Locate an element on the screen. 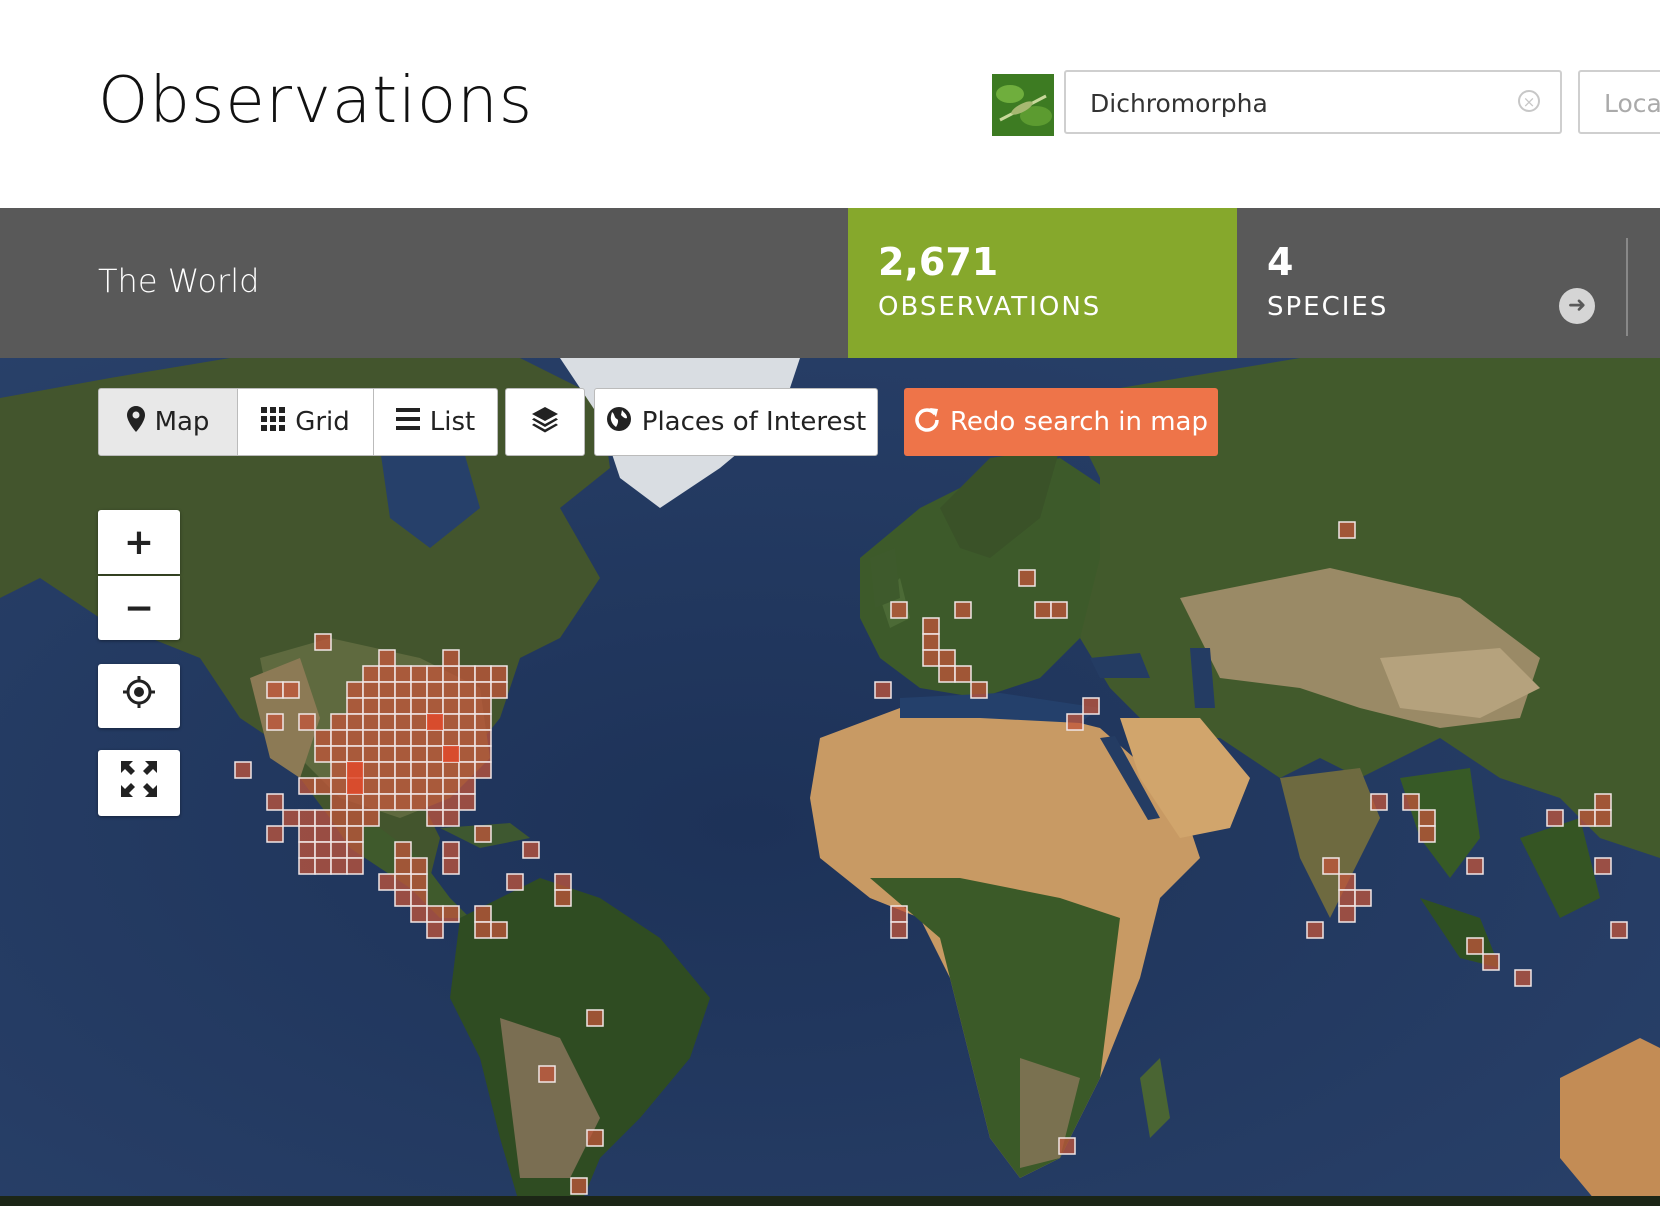  zoom-out-button: − is located at coordinates (139, 608).